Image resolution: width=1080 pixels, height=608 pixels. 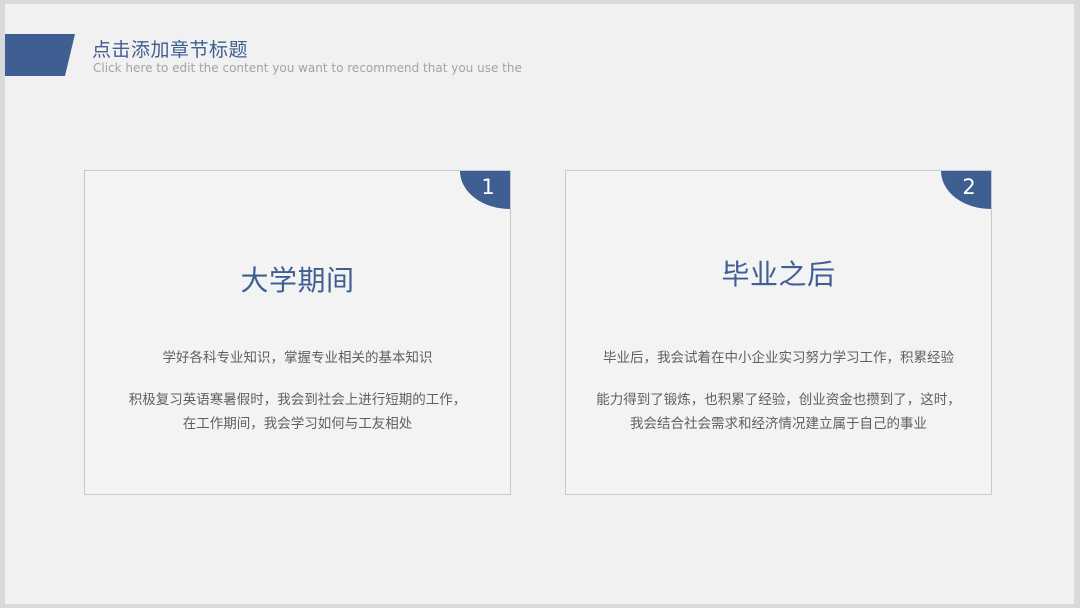 I want to click on card-text-line: 毕业后，我会试着在中小企业实习努力学习工作，积累经验, so click(x=778, y=358).